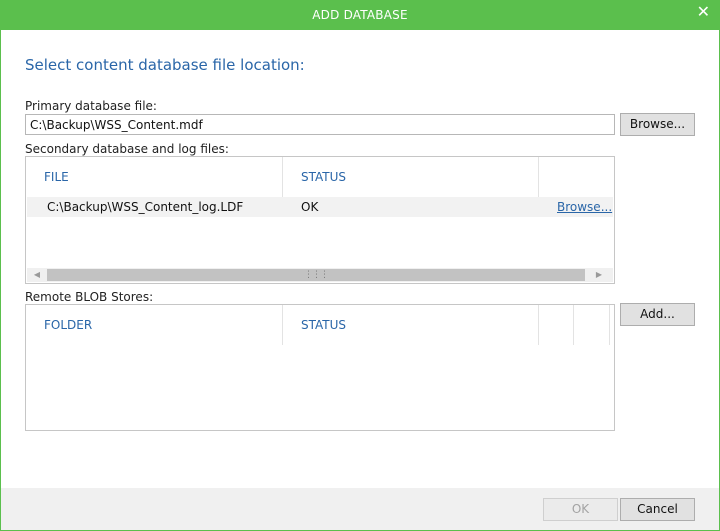 The width and height of the screenshot is (720, 531). I want to click on scroll-thumb: ⋮⋮⋮, so click(316, 275).